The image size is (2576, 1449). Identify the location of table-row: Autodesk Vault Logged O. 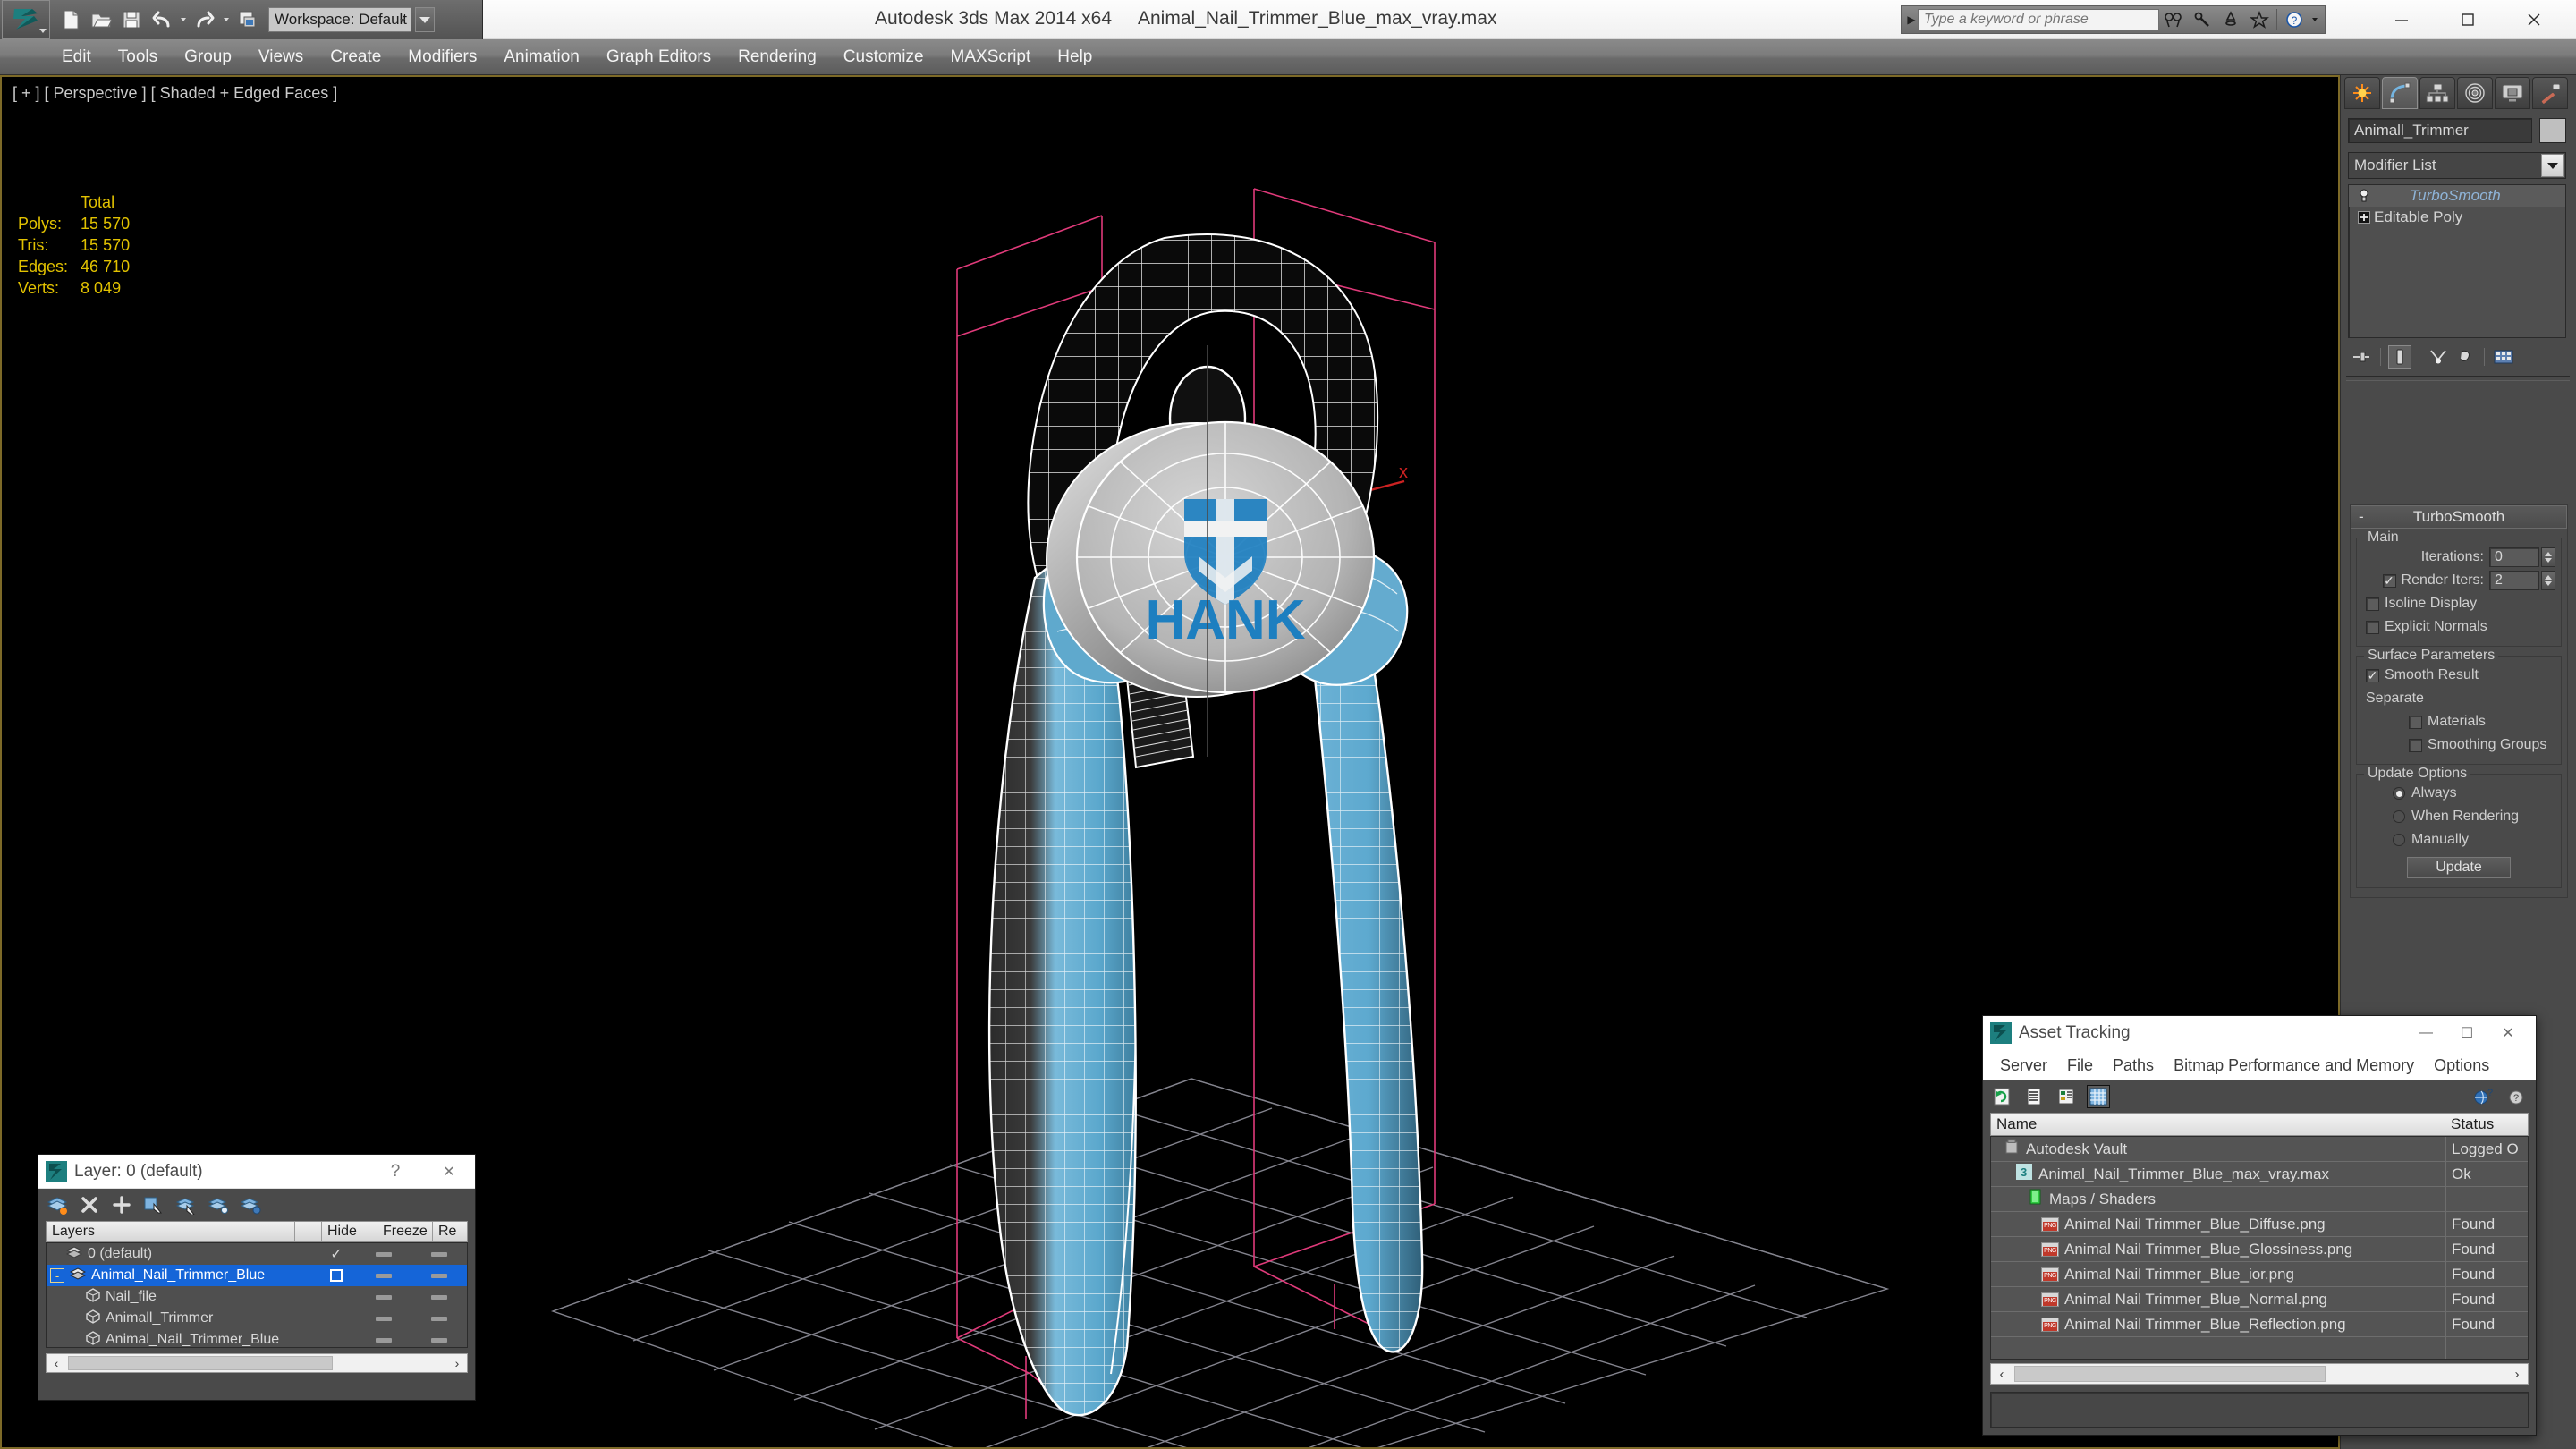
(2259, 1149).